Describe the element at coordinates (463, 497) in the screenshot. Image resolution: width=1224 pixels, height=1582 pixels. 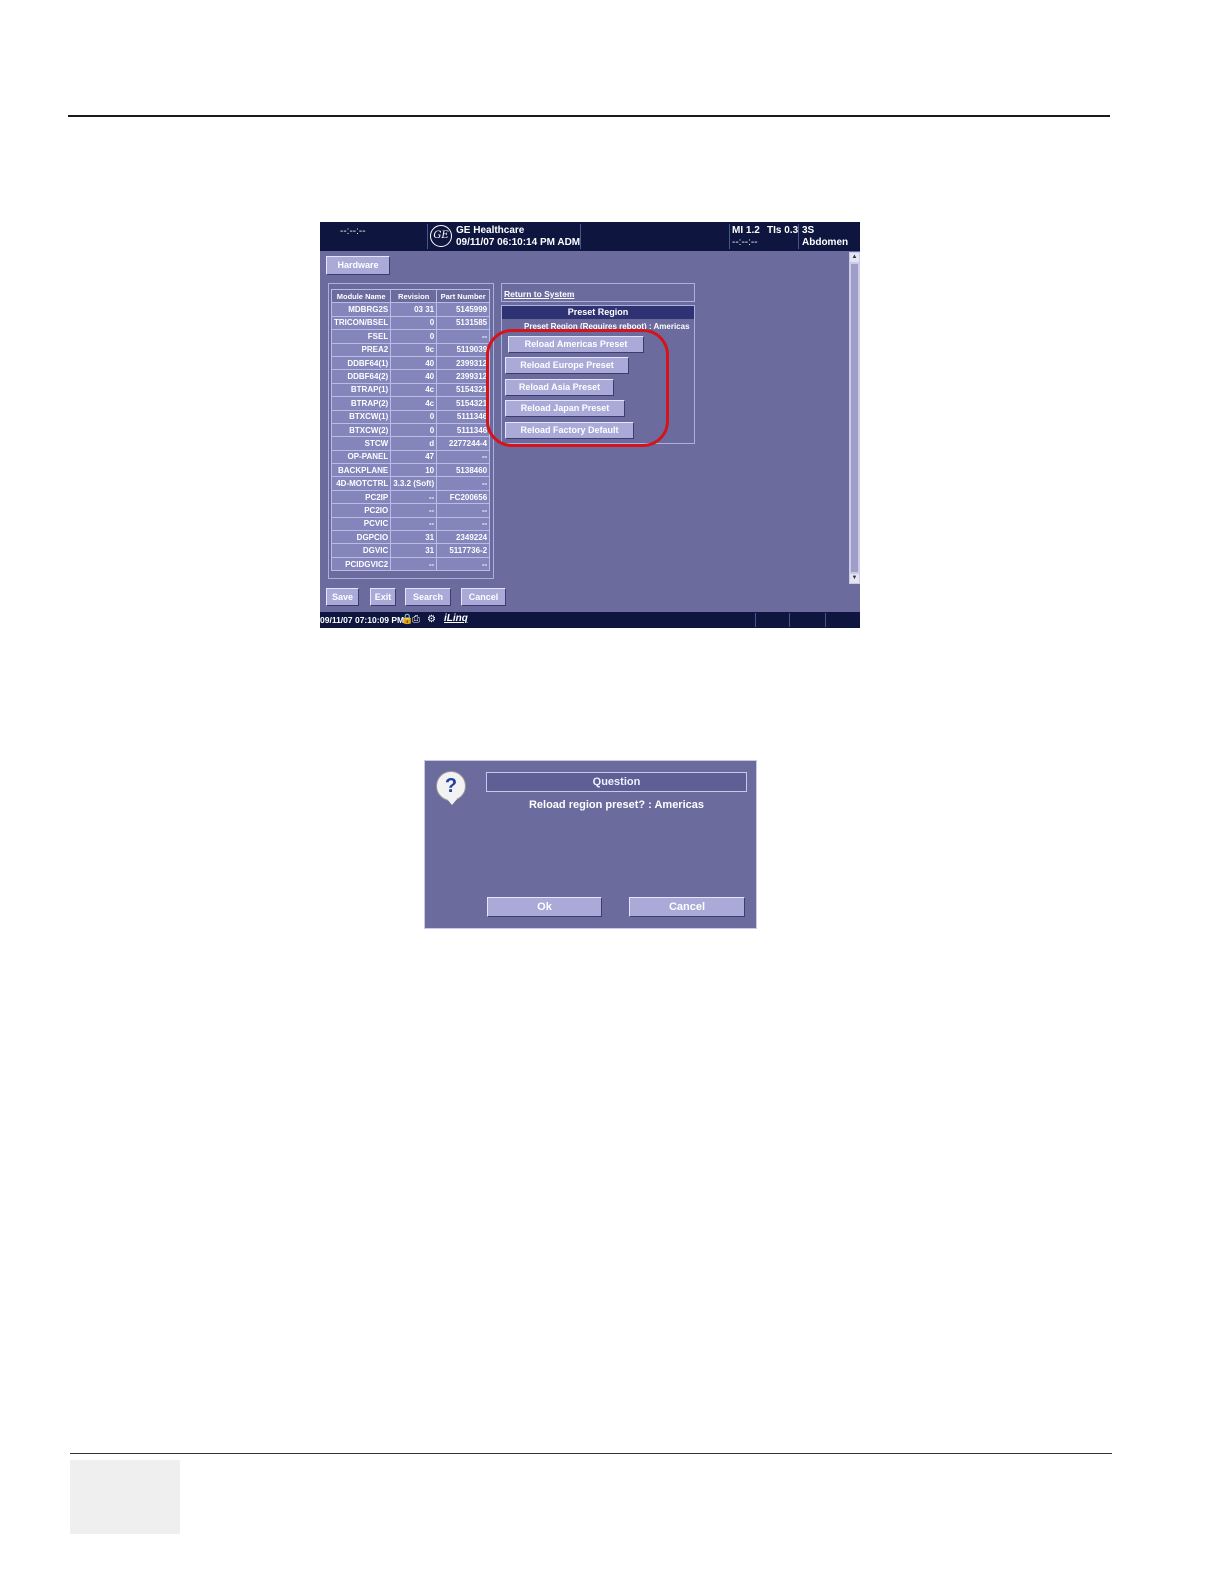
I see `part-number-cell: FC200656` at that location.